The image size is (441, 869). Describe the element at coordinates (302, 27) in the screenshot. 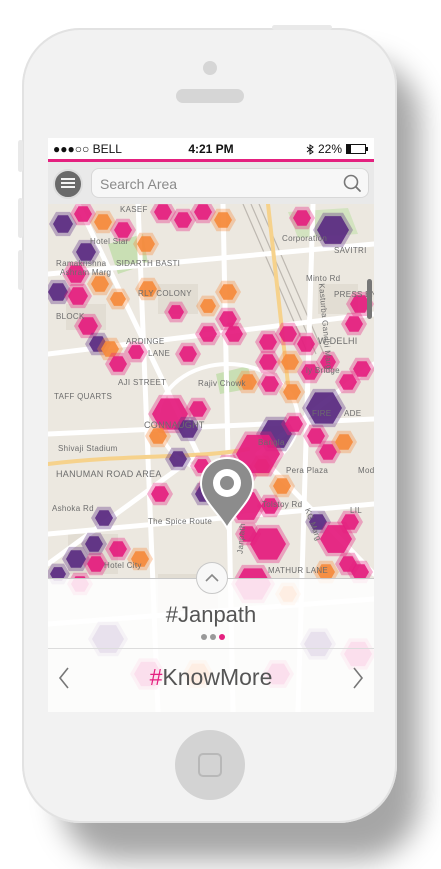

I see `power-button` at that location.